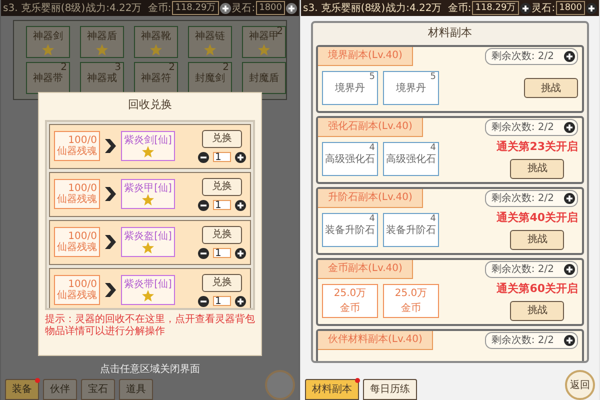 This screenshot has height=400, width=600. I want to click on item-count: 5, so click(372, 77).